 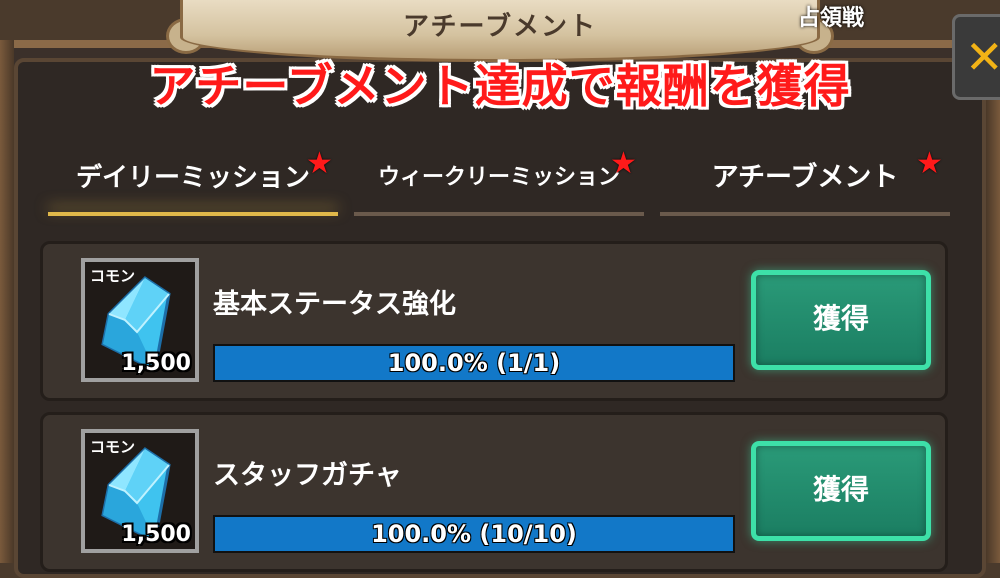 What do you see at coordinates (192, 178) in the screenshot?
I see `tab-label: デイリーミッション` at bounding box center [192, 178].